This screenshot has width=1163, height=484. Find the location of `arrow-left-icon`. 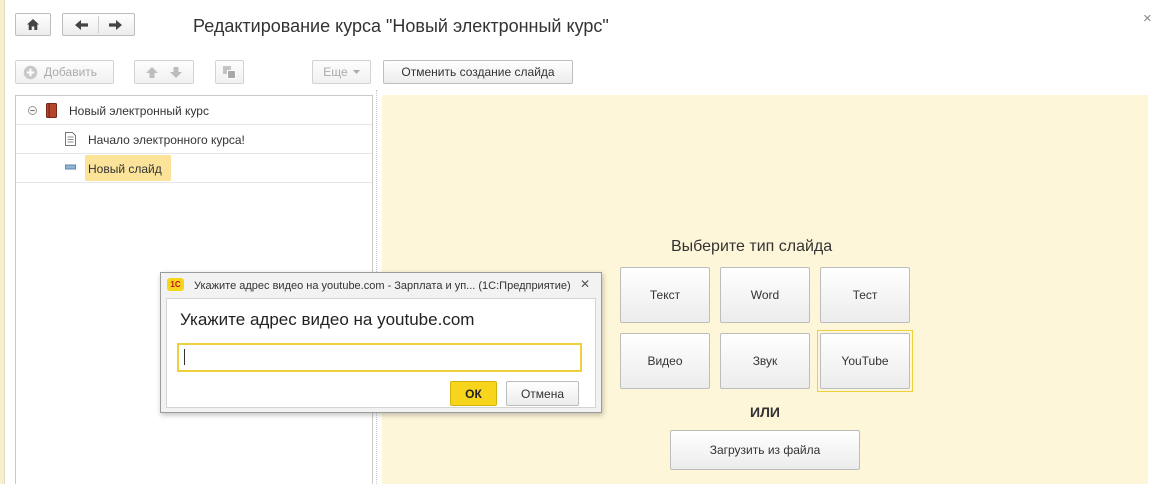

arrow-left-icon is located at coordinates (81, 24).